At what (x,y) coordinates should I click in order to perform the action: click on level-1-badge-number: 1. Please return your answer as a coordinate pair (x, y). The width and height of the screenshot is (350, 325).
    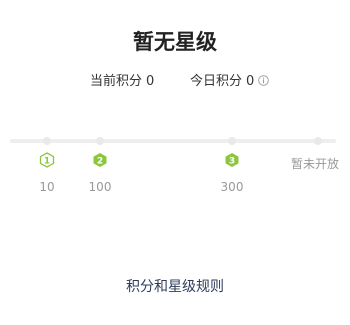
    Looking at the image, I should click on (47, 161).